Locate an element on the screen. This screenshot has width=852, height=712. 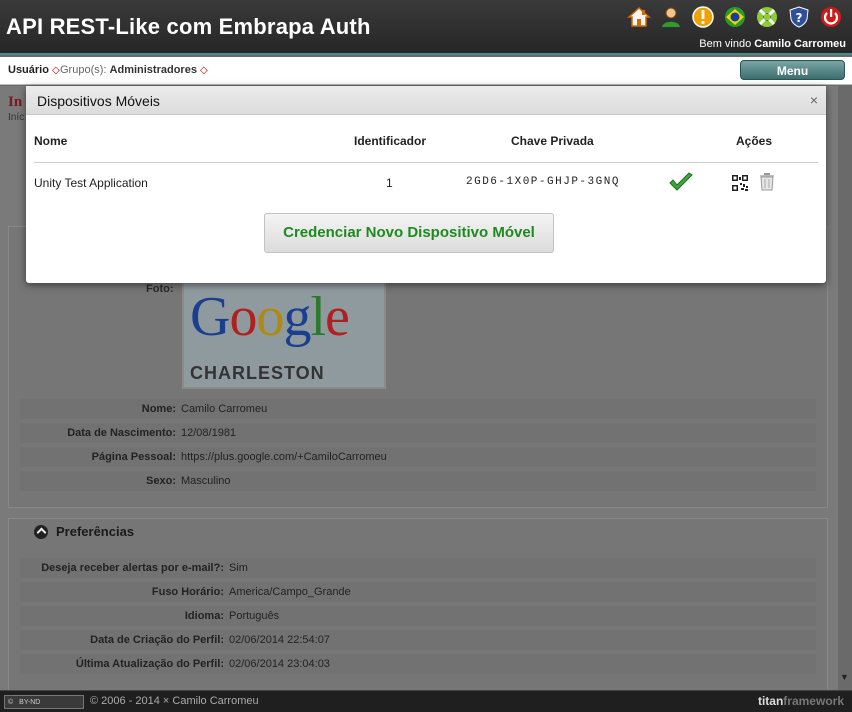
row-value: Masculino is located at coordinates (206, 481).